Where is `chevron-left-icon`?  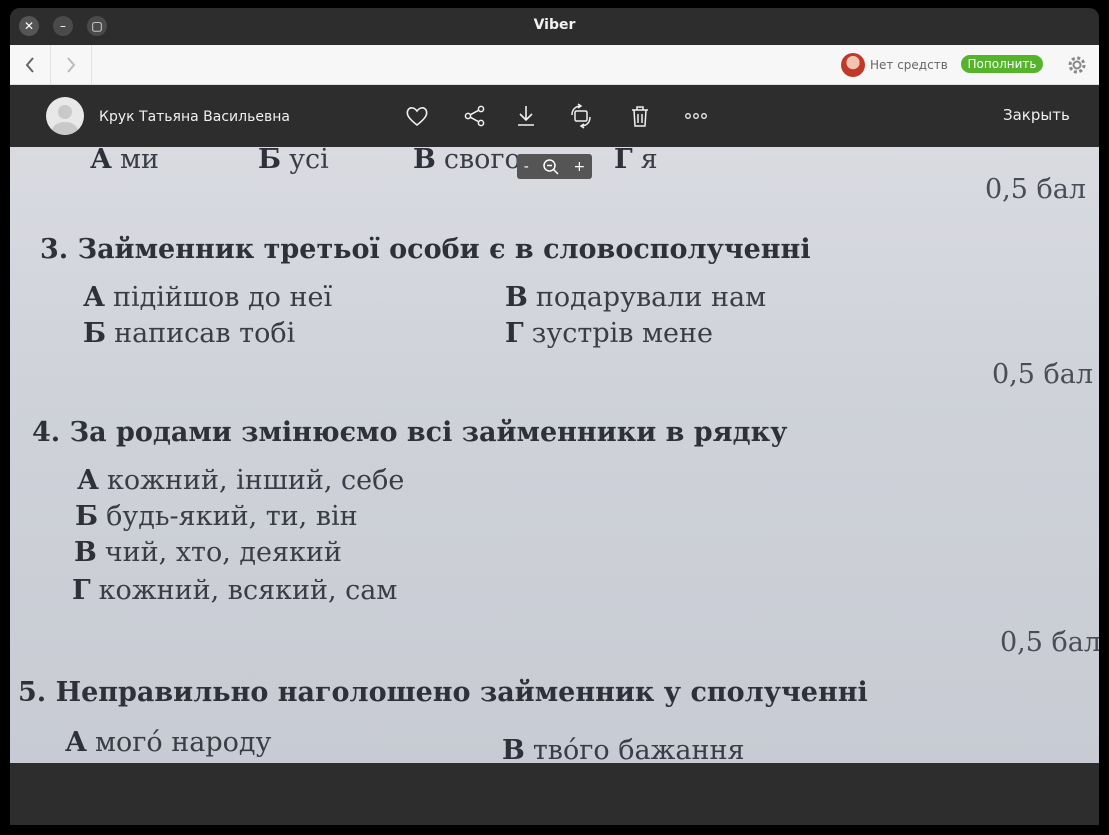
chevron-left-icon is located at coordinates (29, 64).